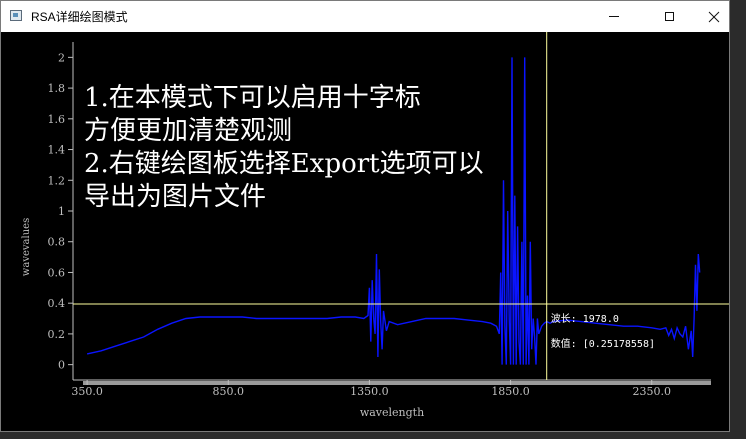 This screenshot has width=746, height=439. What do you see at coordinates (61, 57) in the screenshot?
I see `y-tick-label: 2` at bounding box center [61, 57].